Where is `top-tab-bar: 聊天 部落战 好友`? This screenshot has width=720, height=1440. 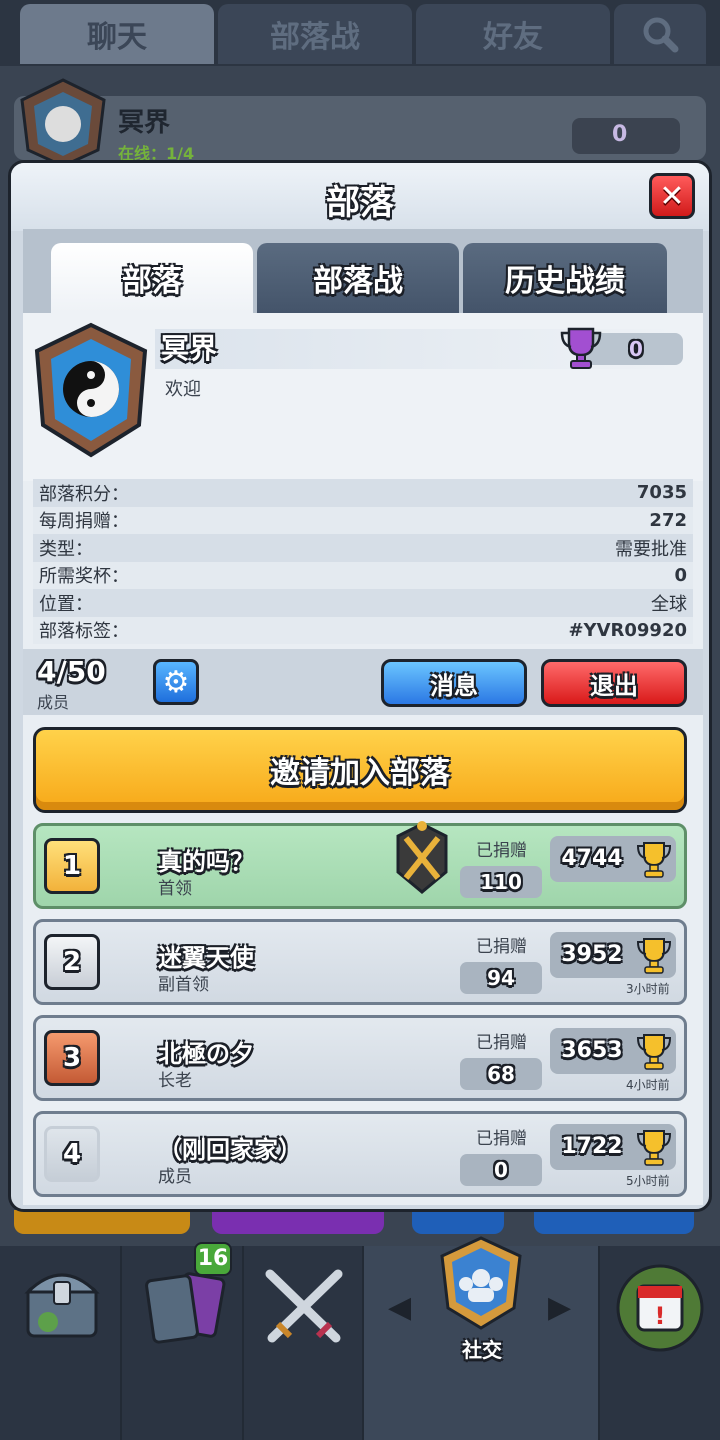 top-tab-bar: 聊天 部落战 好友 is located at coordinates (360, 33).